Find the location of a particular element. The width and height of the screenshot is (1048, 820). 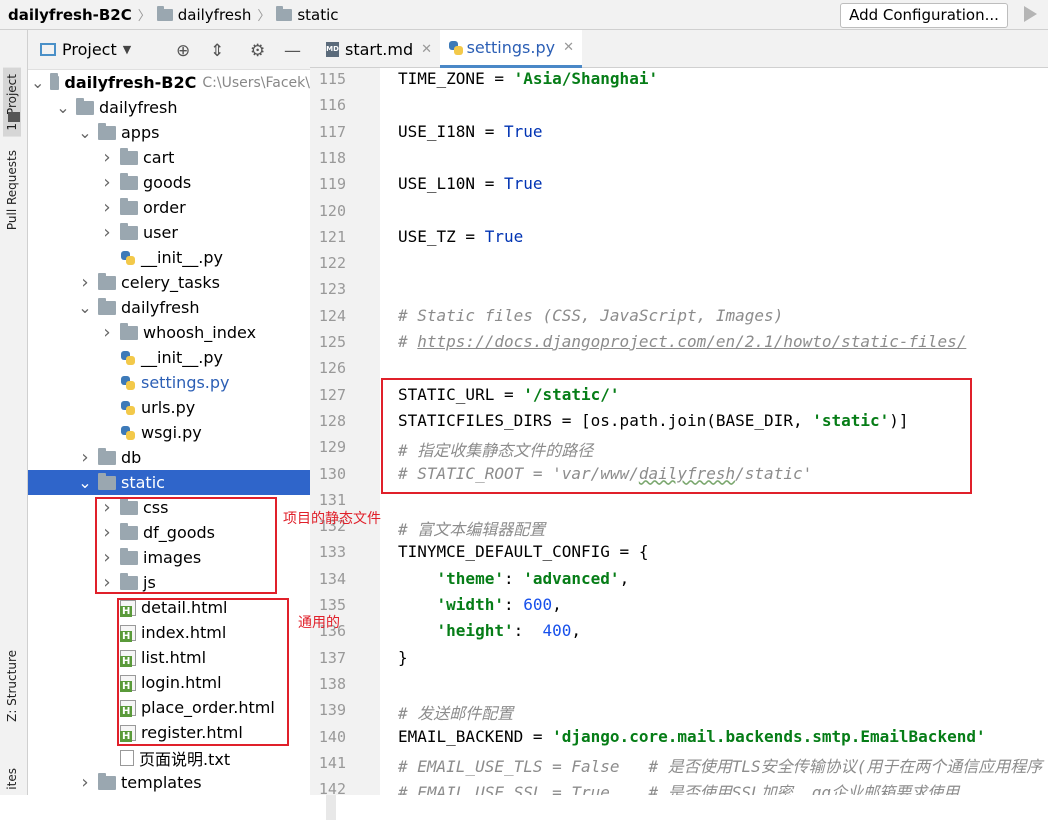

code-token: True is located at coordinates (504, 236).